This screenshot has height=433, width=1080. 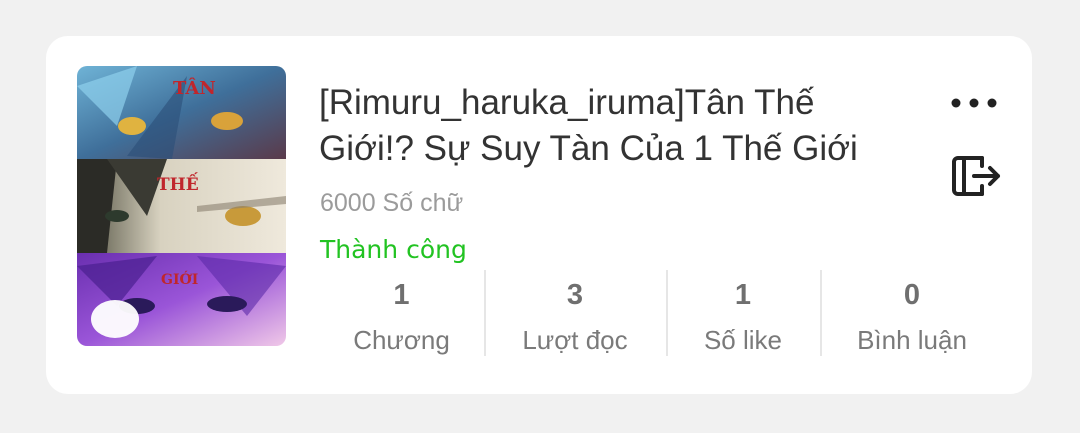 What do you see at coordinates (575, 295) in the screenshot?
I see `stat-value: 3` at bounding box center [575, 295].